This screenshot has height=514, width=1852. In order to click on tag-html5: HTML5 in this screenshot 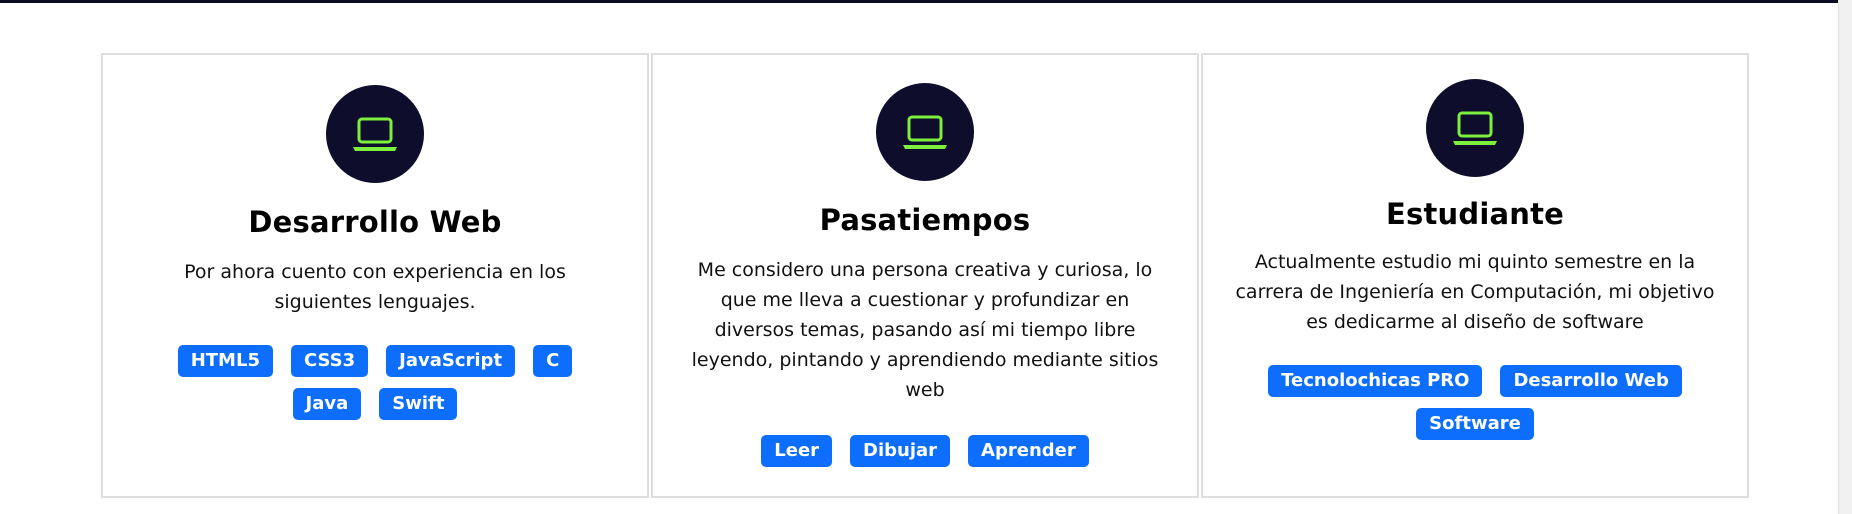, I will do `click(225, 361)`.